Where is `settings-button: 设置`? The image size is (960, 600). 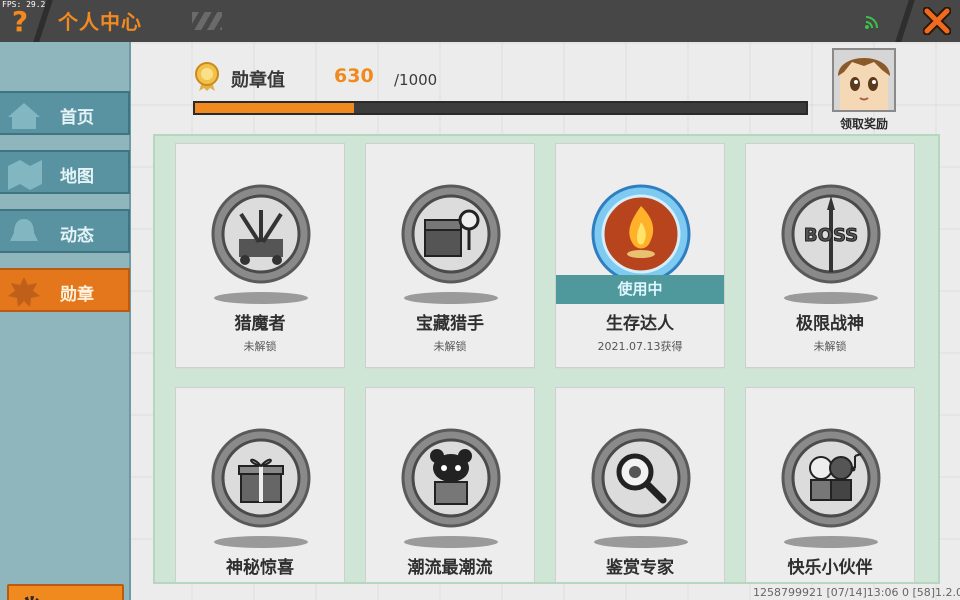
settings-button: 设置 is located at coordinates (65, 592).